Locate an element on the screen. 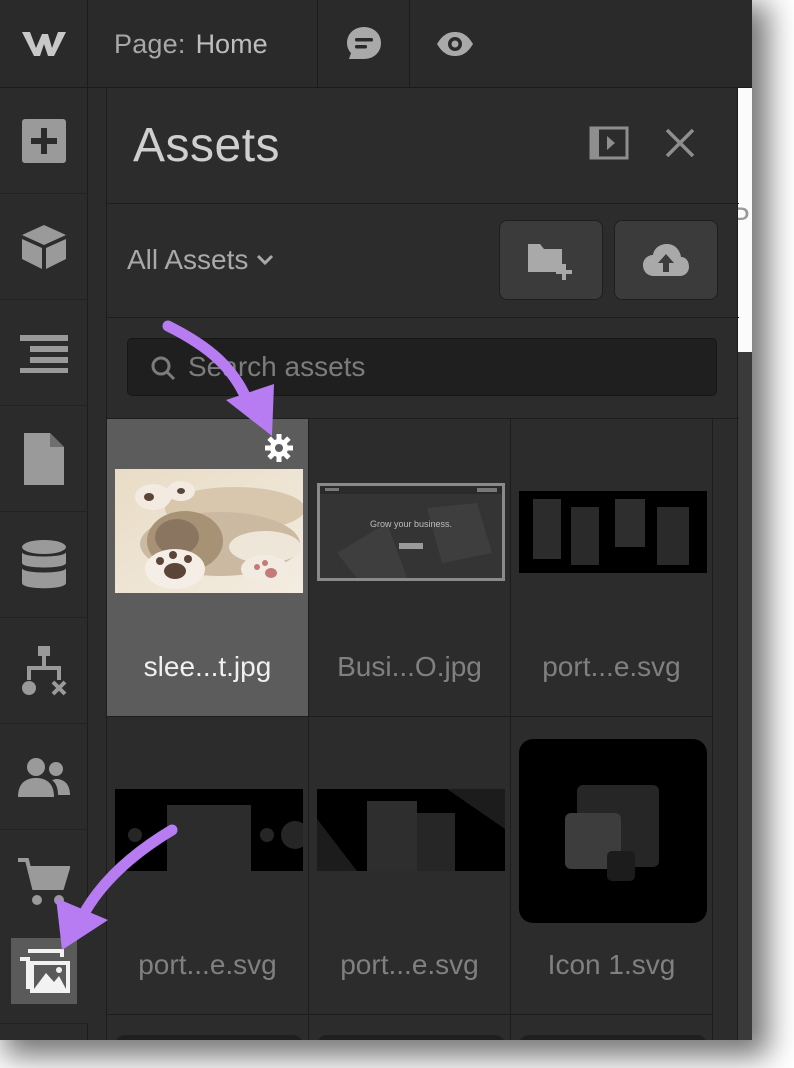 Image resolution: width=794 pixels, height=1068 pixels. asset-filter-dropdown: All Assets is located at coordinates (200, 260).